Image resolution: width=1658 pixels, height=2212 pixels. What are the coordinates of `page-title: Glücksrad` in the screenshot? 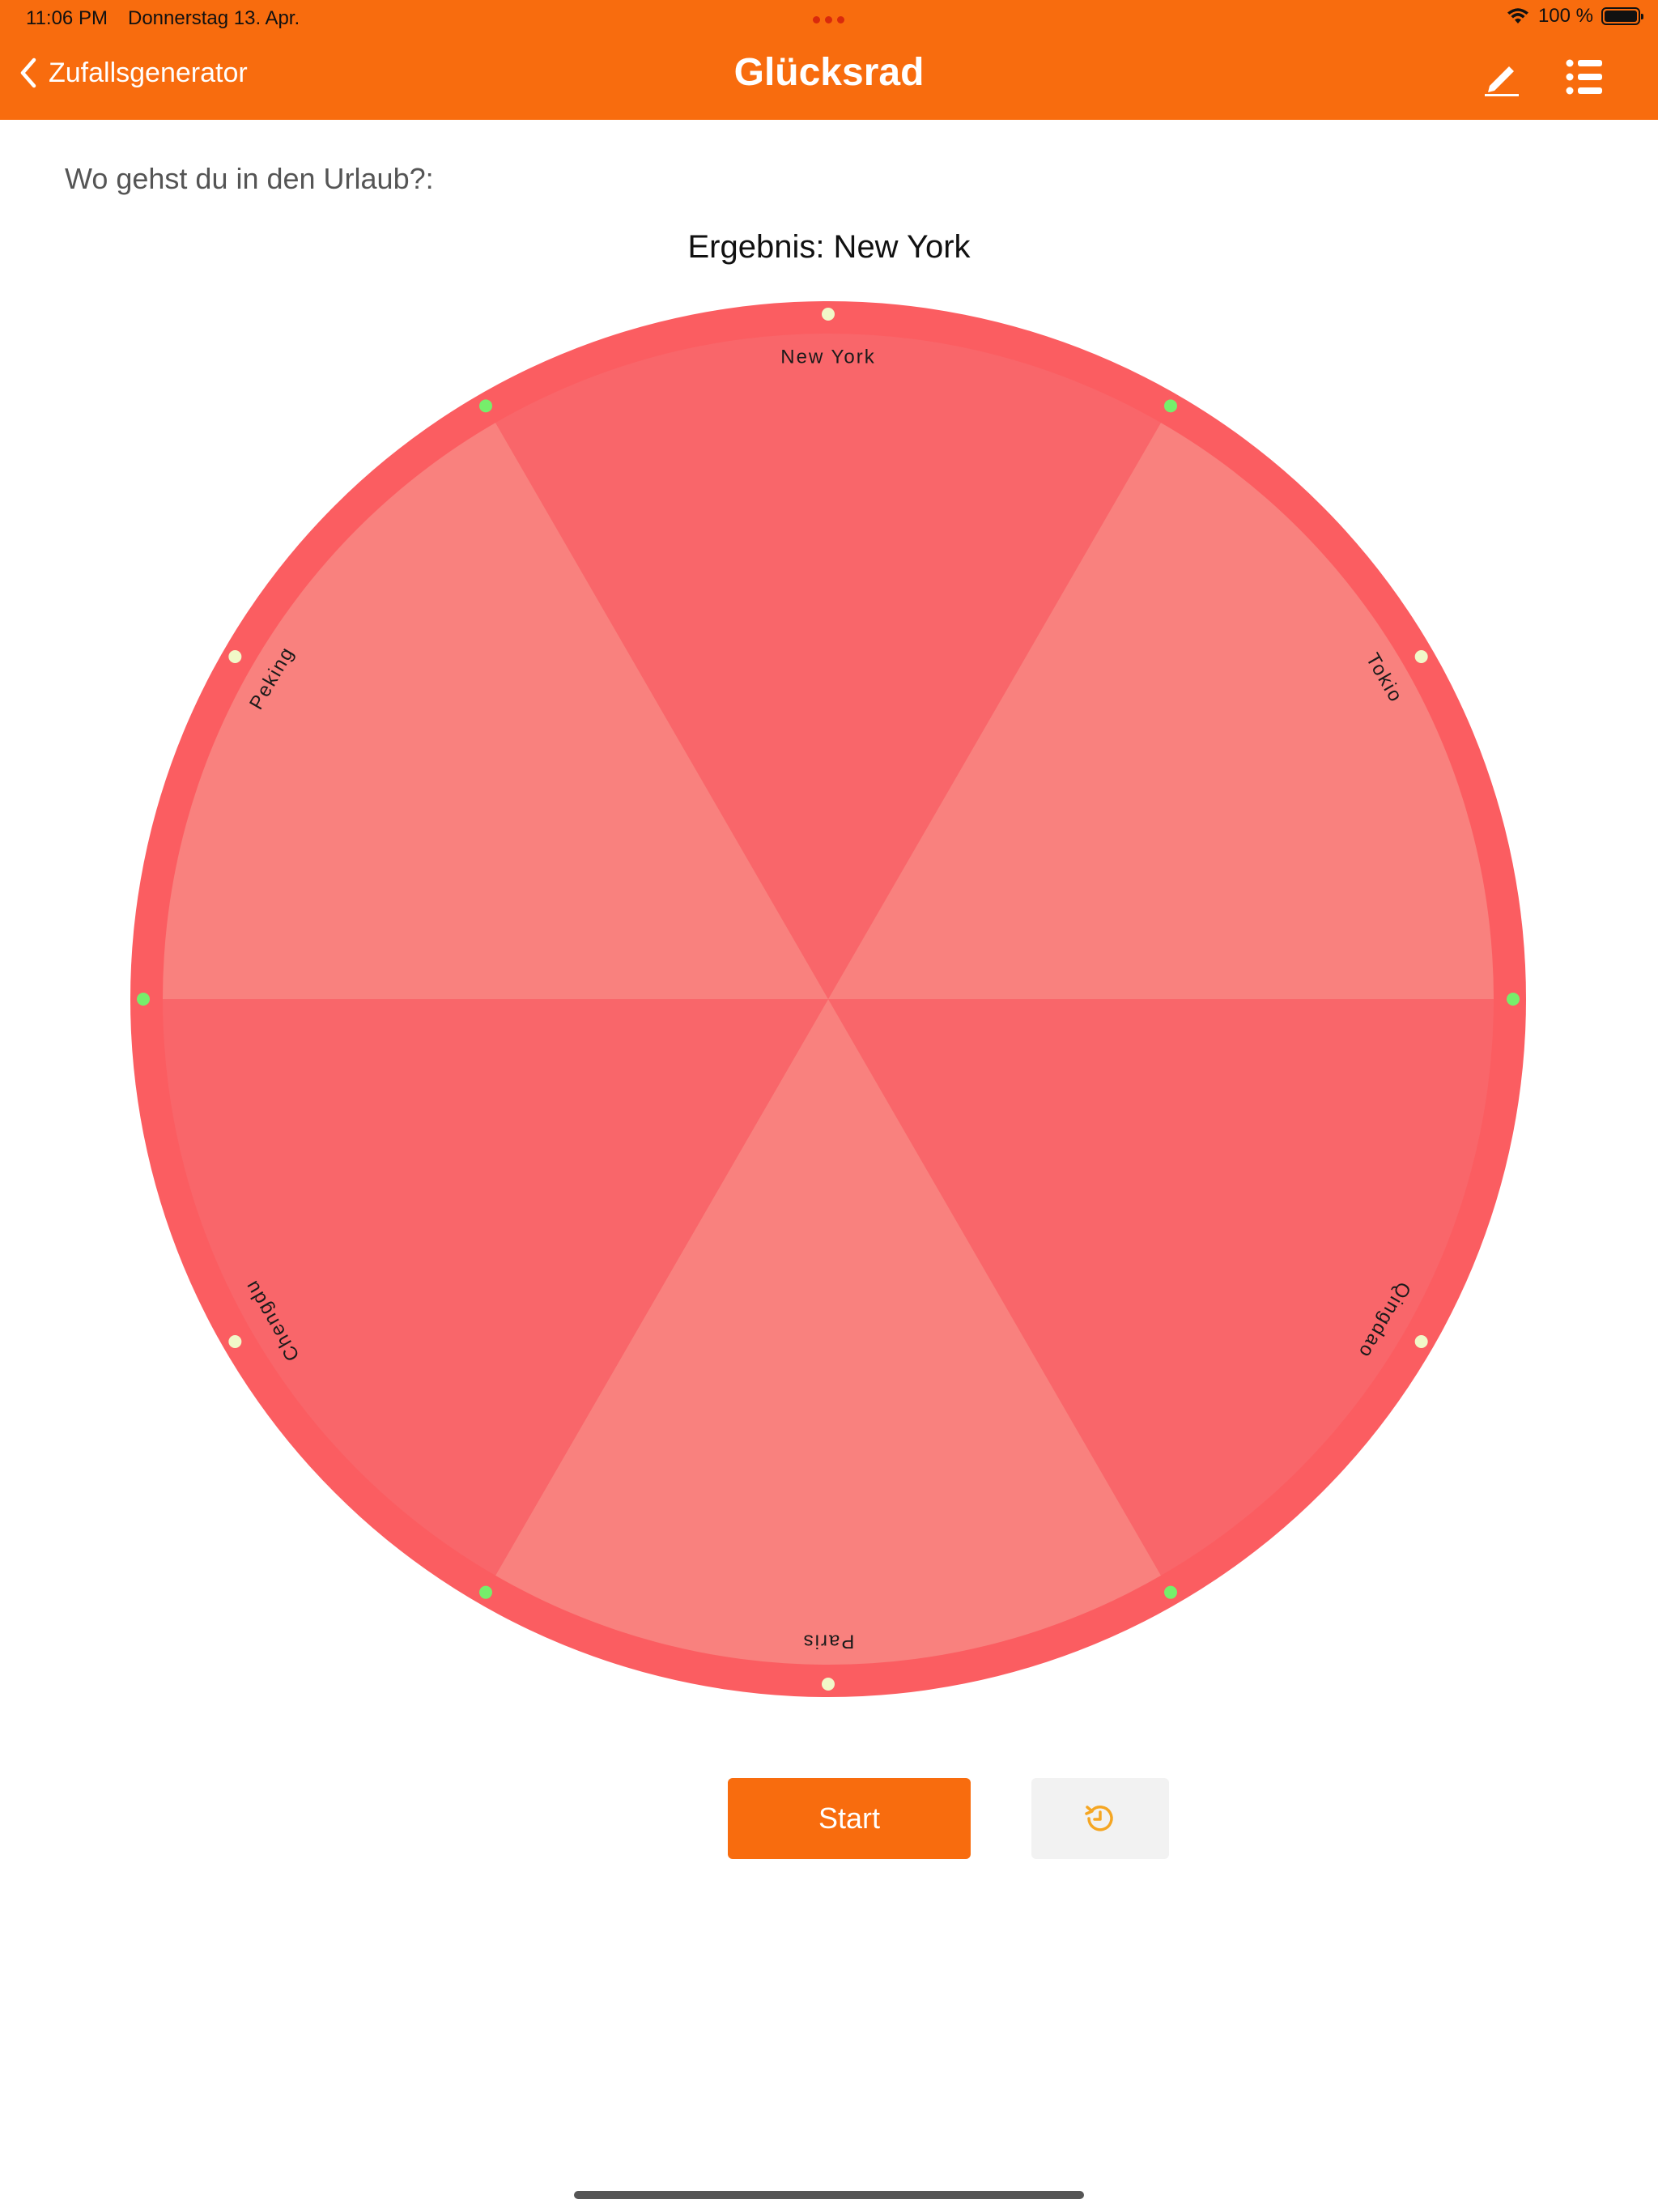 It's located at (829, 73).